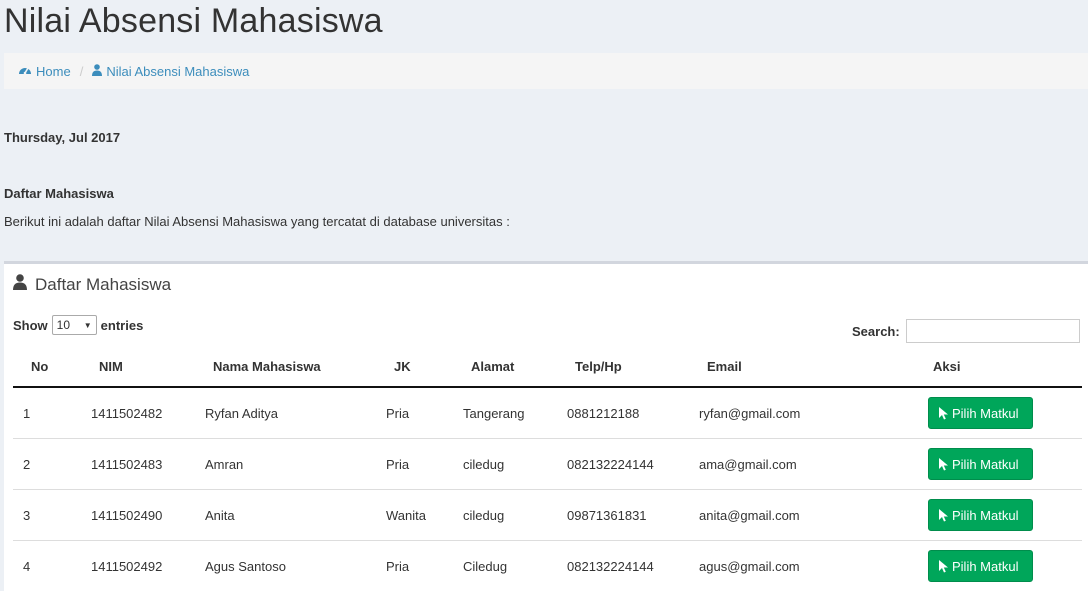 This screenshot has height=591, width=1088. I want to click on page-length-select: 10 ▼, so click(74, 325).